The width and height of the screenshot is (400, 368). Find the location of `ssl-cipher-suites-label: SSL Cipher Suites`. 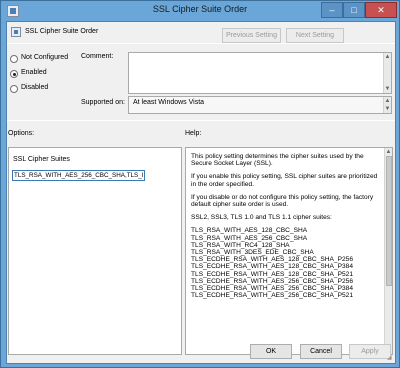

ssl-cipher-suites-label: SSL Cipher Suites is located at coordinates (41, 159).